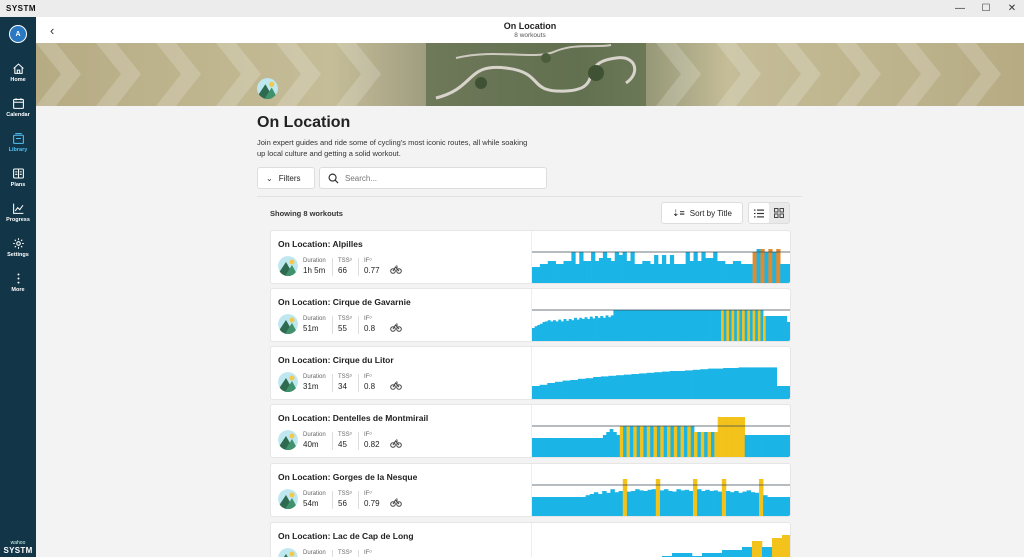 The height and width of the screenshot is (557, 1024). What do you see at coordinates (18, 142) in the screenshot?
I see `sidebar-item-library: Library` at bounding box center [18, 142].